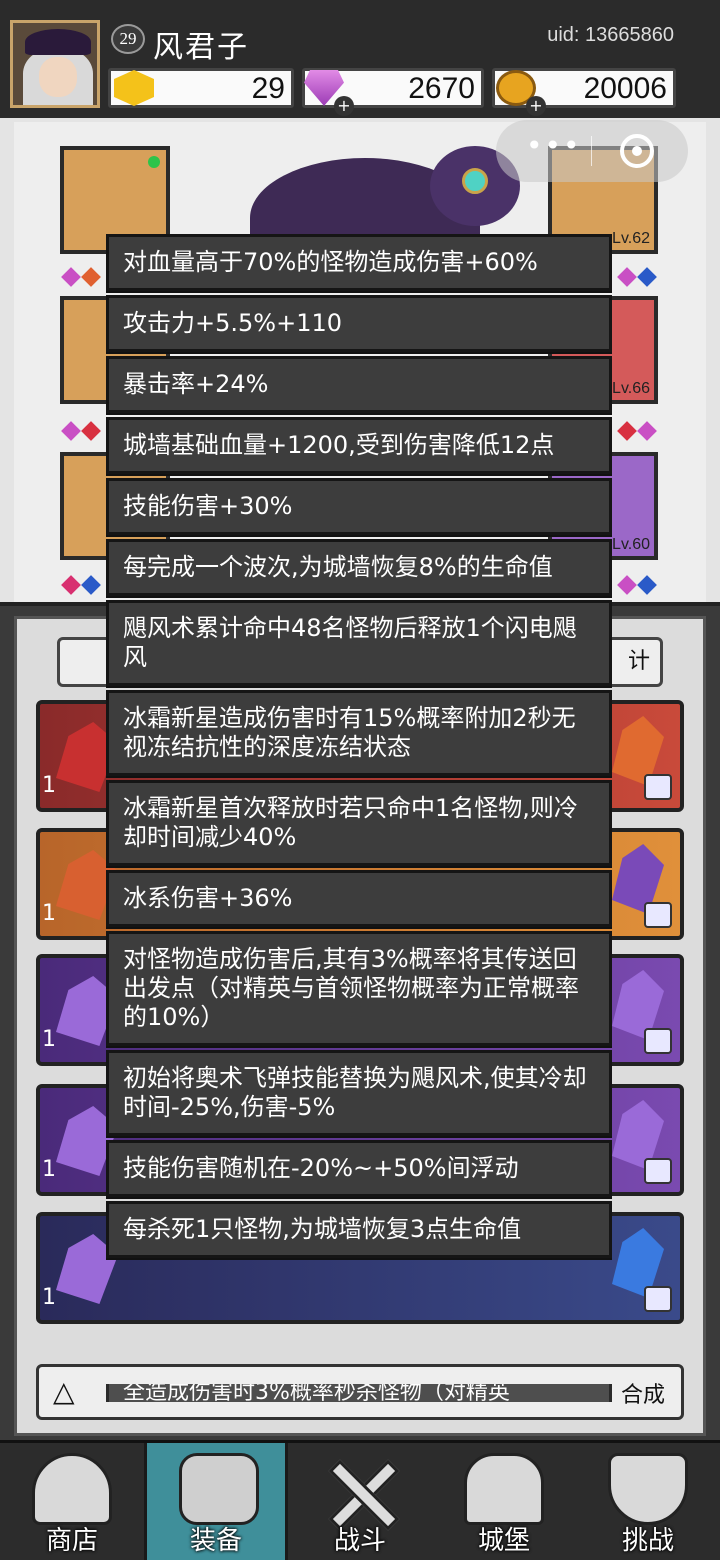 This screenshot has height=1560, width=720. I want to click on attribute-line: 攻击力+5.5%+110, so click(359, 323).